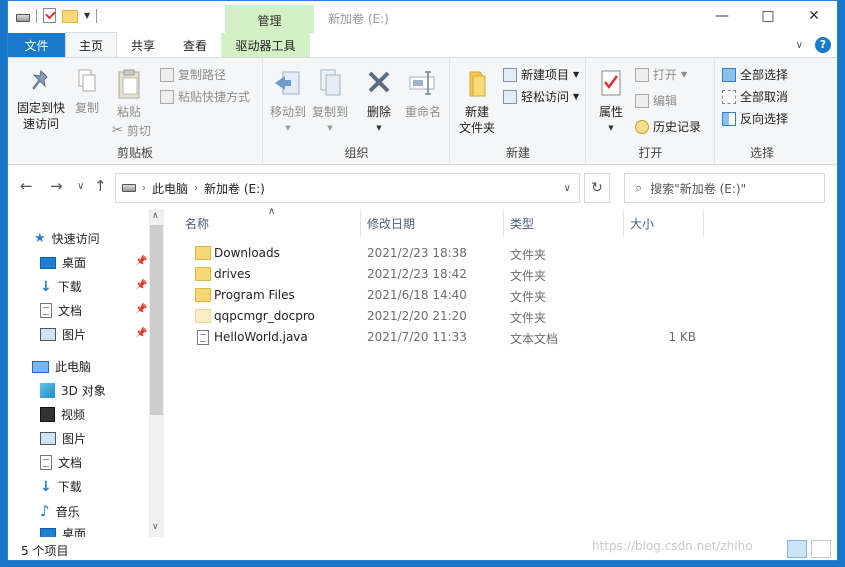 The width and height of the screenshot is (845, 567). I want to click on tab-home: 主页, so click(91, 44).